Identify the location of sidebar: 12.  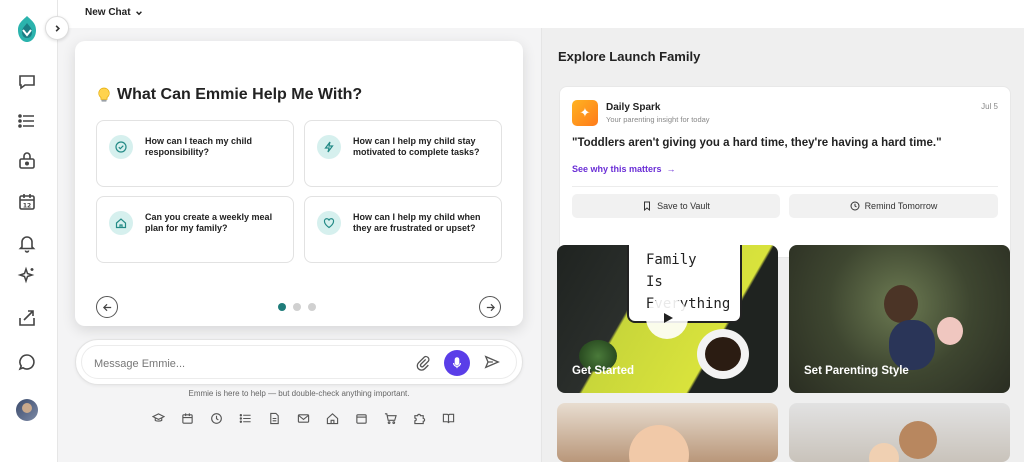
(29, 231).